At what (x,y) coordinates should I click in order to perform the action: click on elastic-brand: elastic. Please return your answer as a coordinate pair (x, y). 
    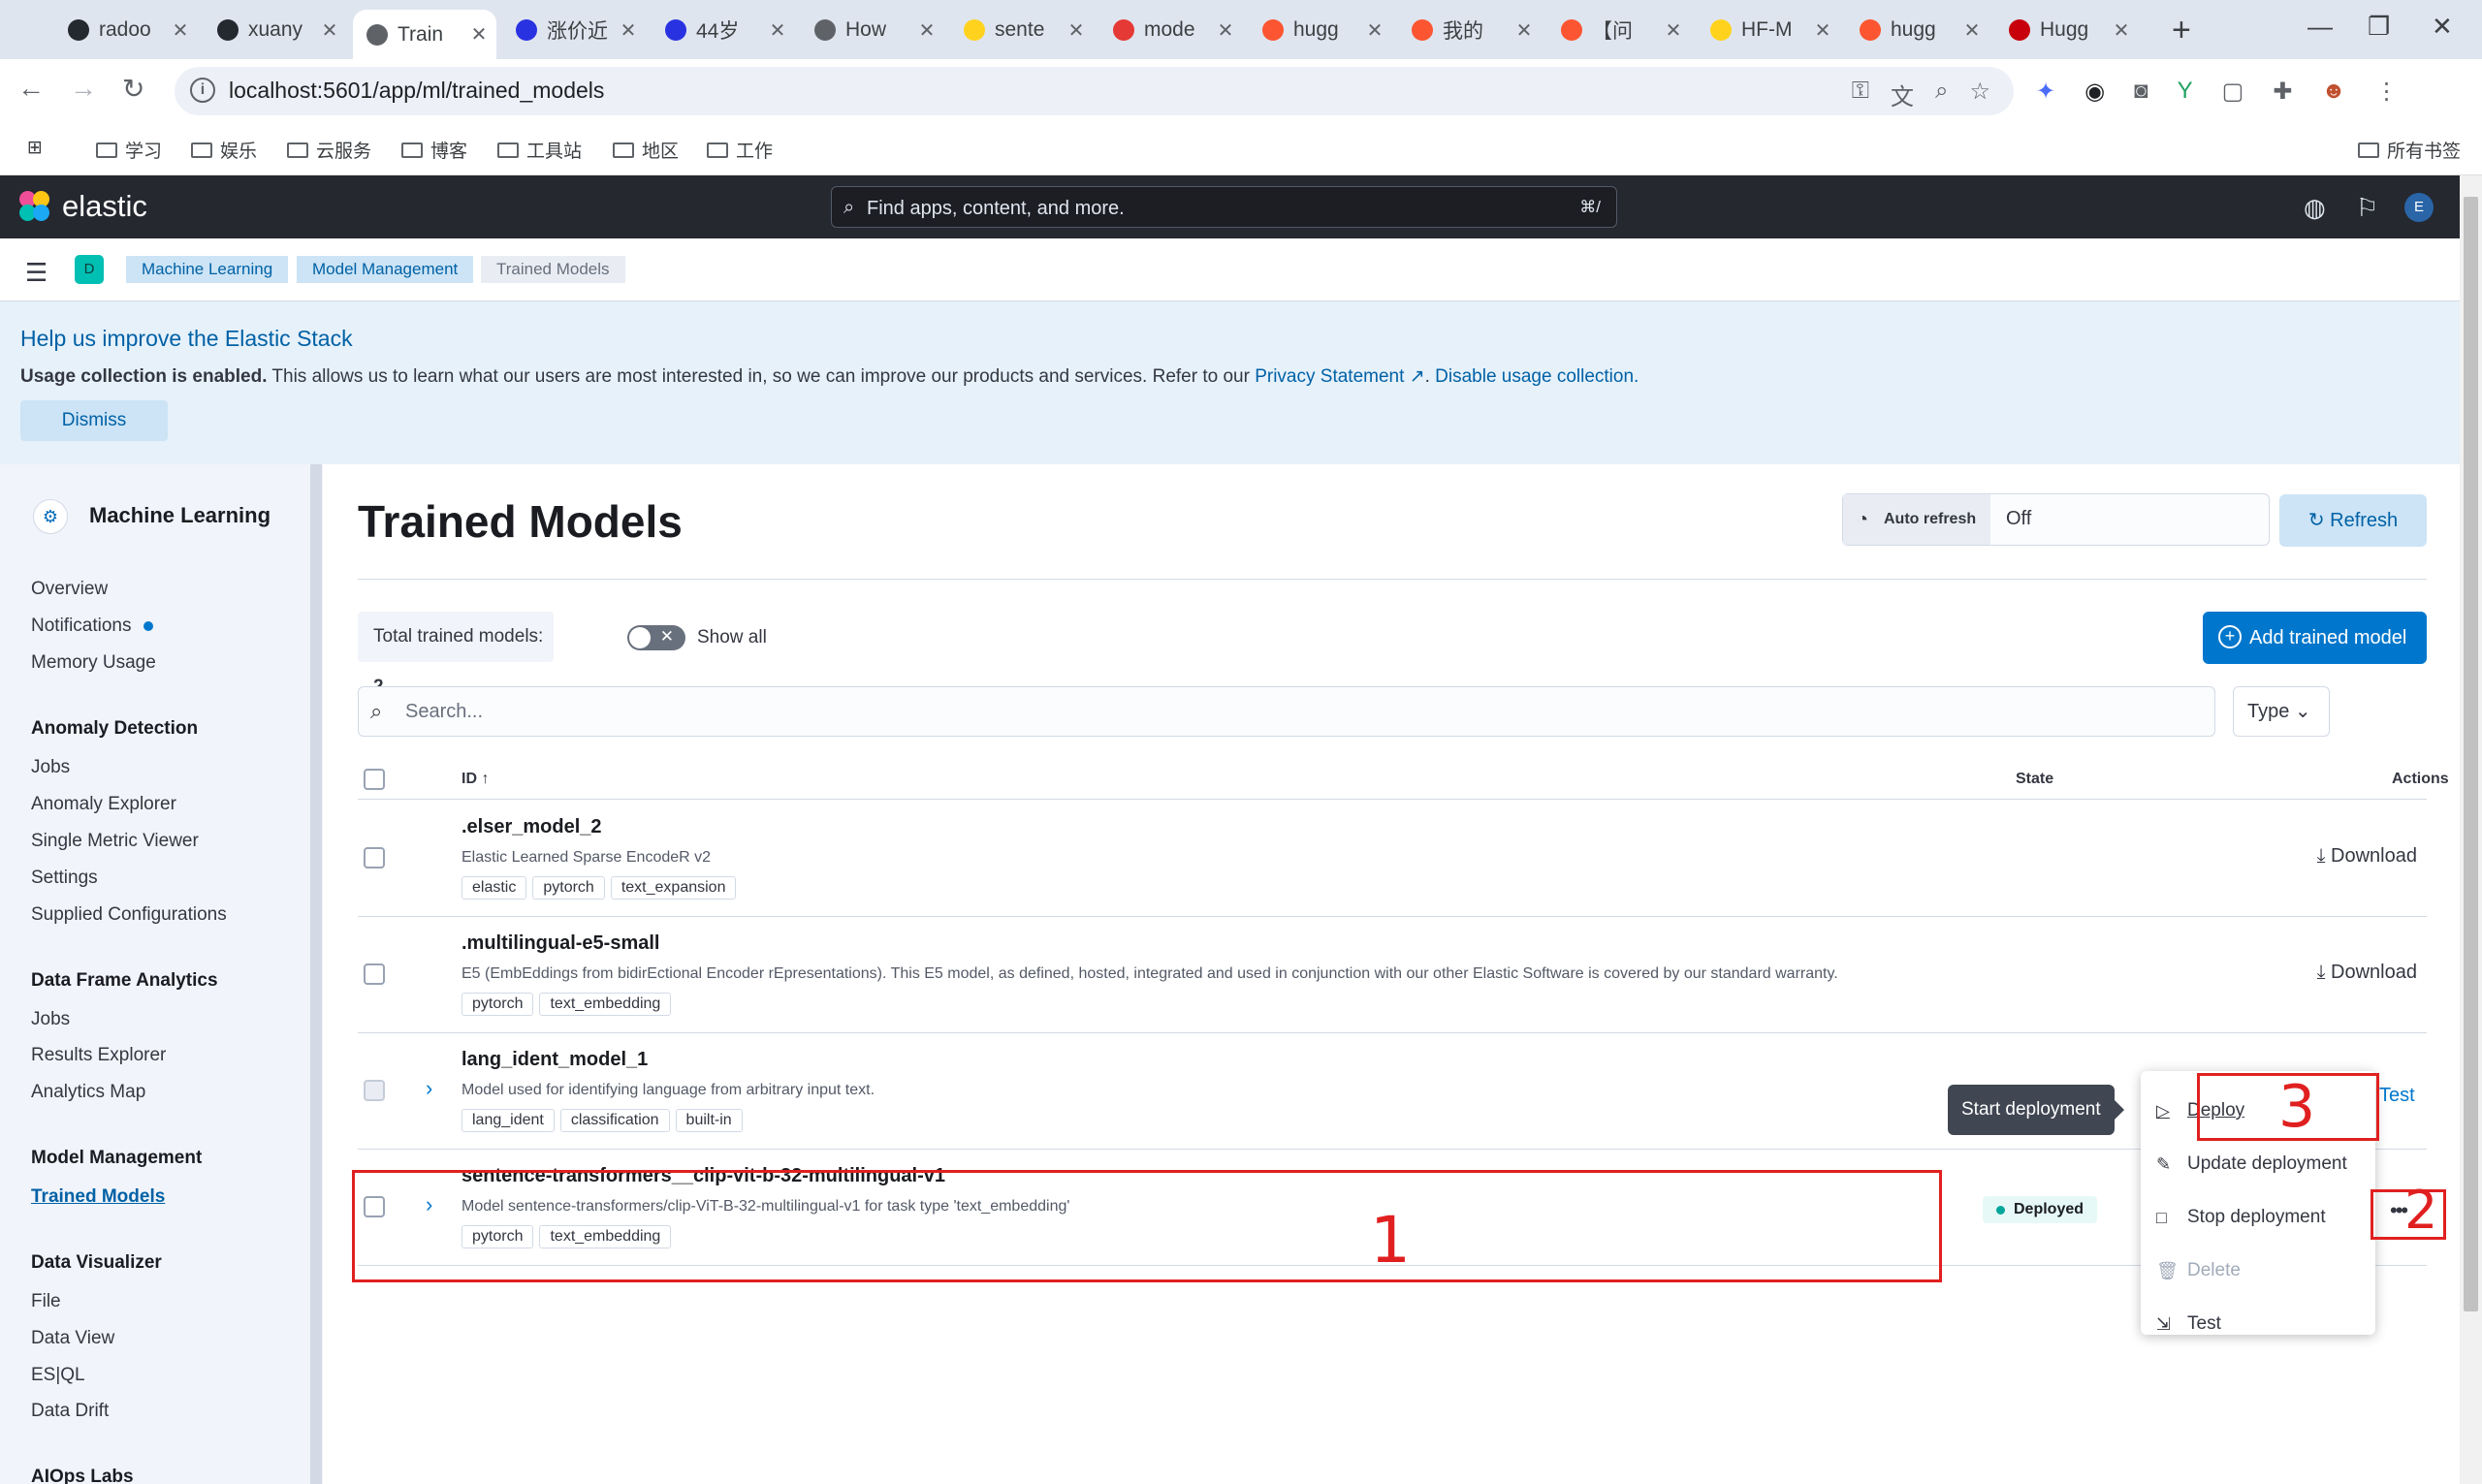
    Looking at the image, I should click on (104, 207).